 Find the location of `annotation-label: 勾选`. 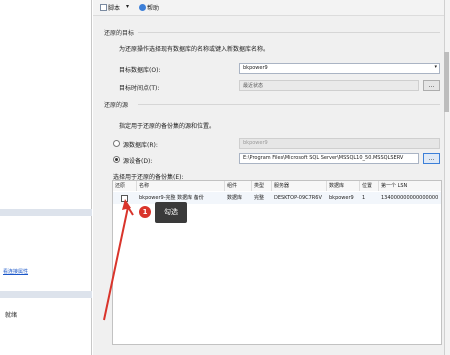

annotation-label: 勾选 is located at coordinates (171, 212).